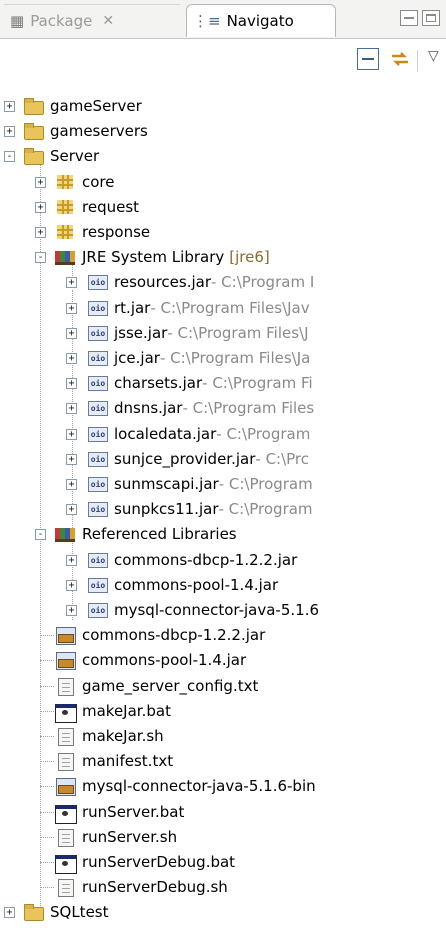 The height and width of the screenshot is (930, 446). I want to click on tree-item-jar: + jsse.jar - C:\Program Files\J, so click(187, 333).